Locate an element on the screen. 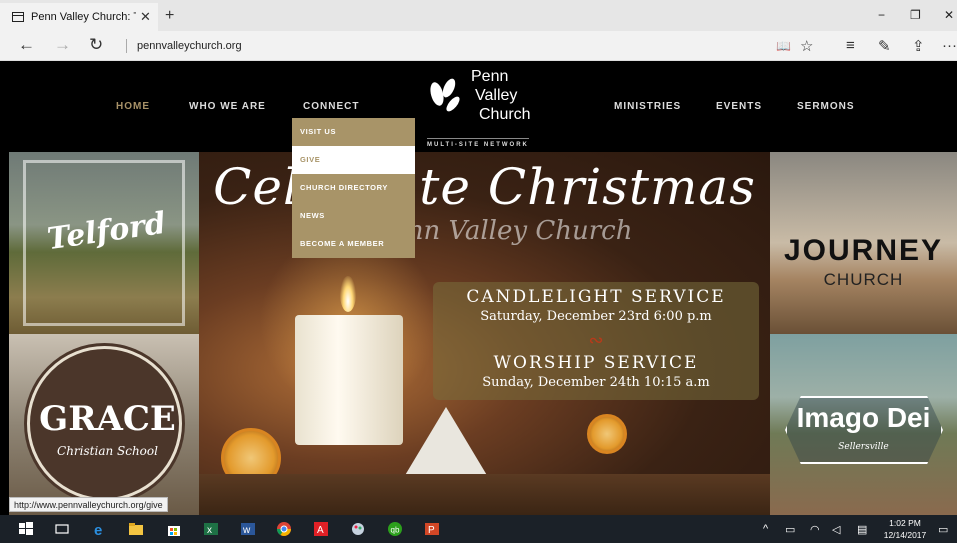 This screenshot has width=957, height=543. task-view-icon is located at coordinates (62, 529).